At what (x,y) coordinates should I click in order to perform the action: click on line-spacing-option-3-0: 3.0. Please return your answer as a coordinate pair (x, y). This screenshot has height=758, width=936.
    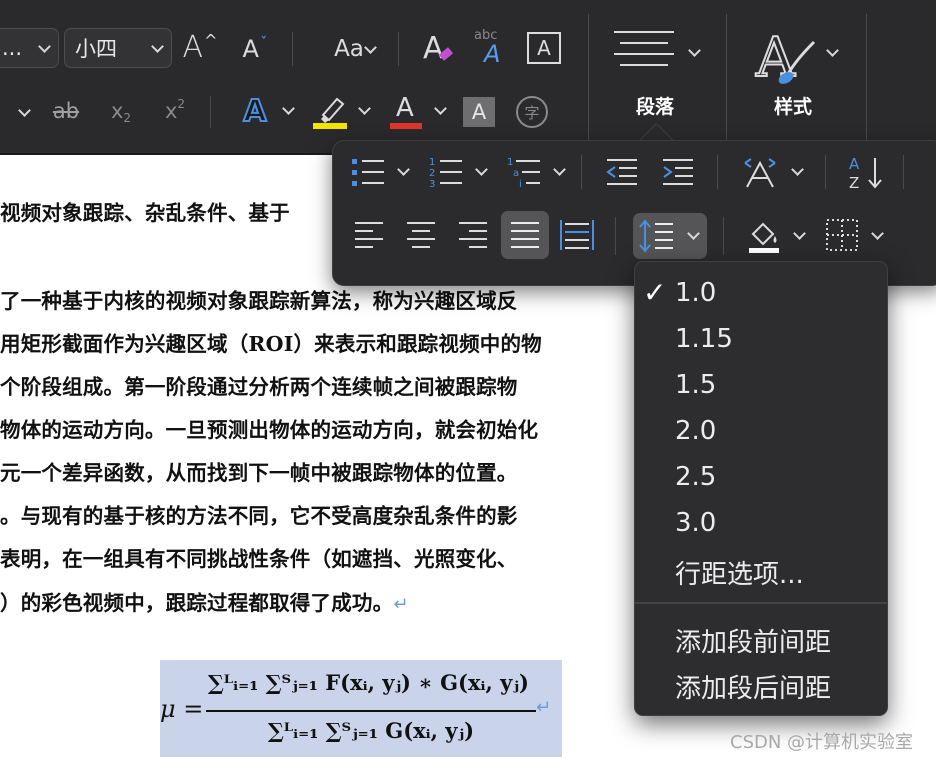
    Looking at the image, I should click on (695, 523).